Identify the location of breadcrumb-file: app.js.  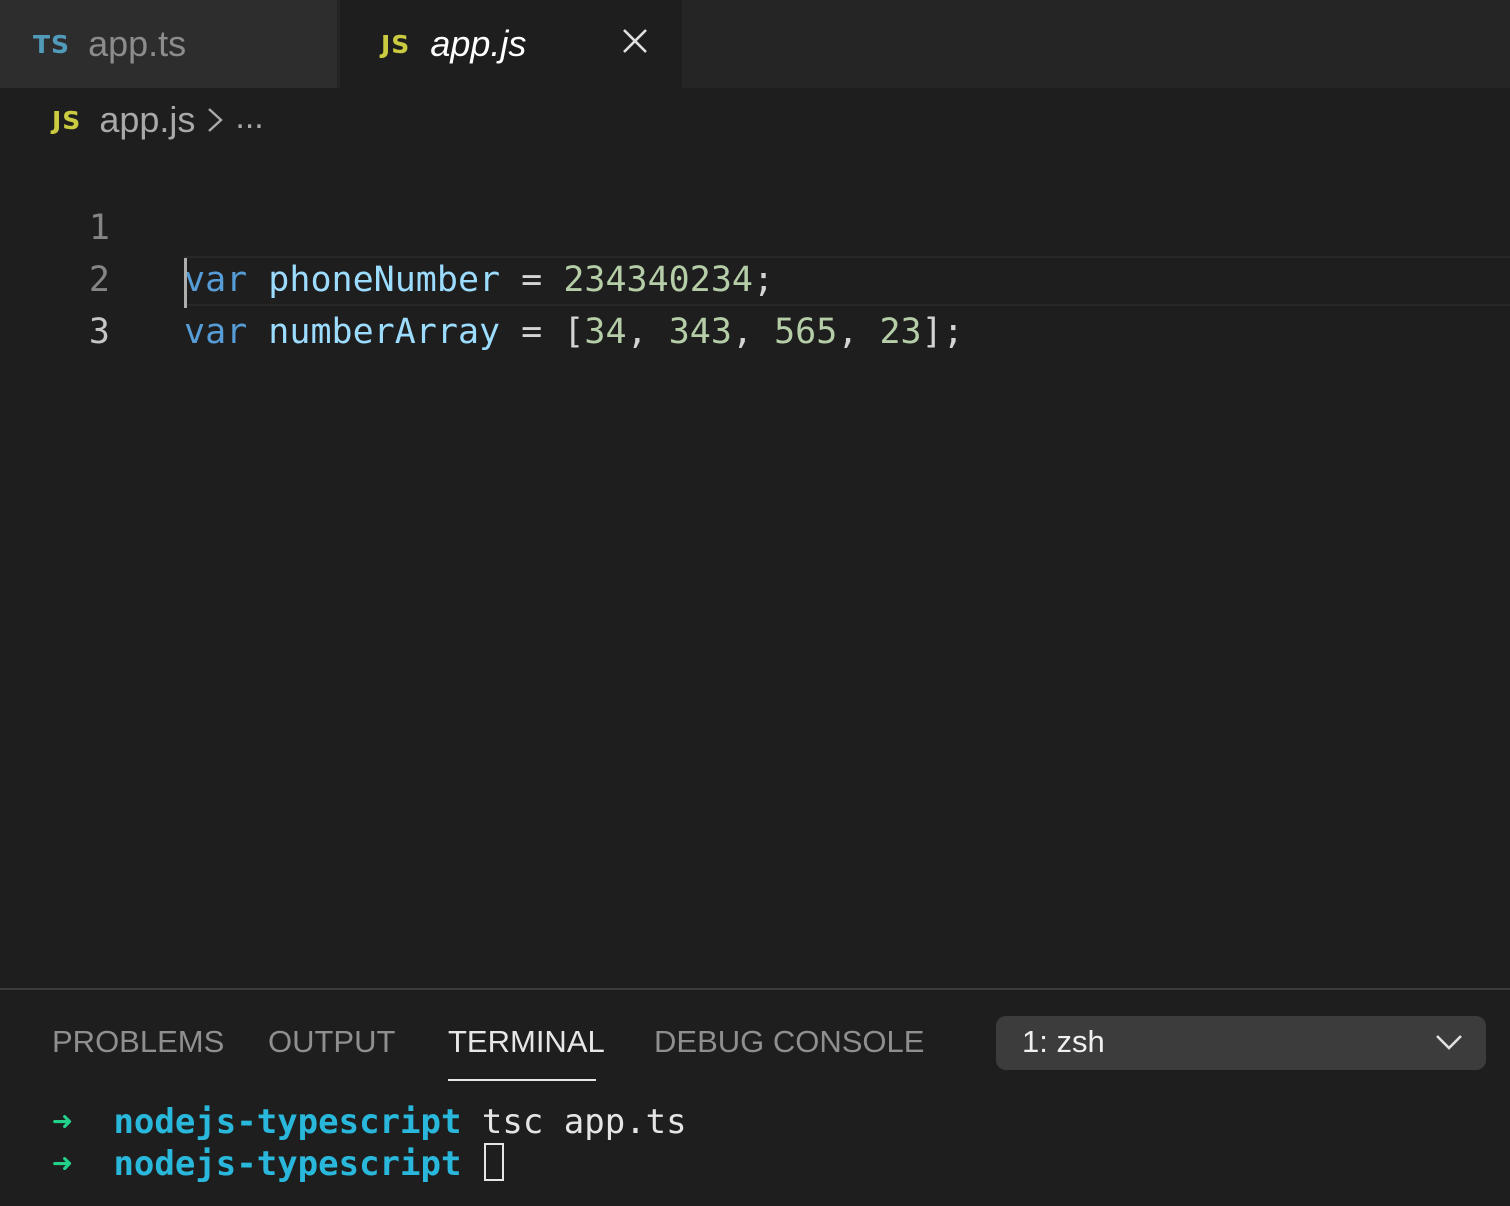
(147, 120).